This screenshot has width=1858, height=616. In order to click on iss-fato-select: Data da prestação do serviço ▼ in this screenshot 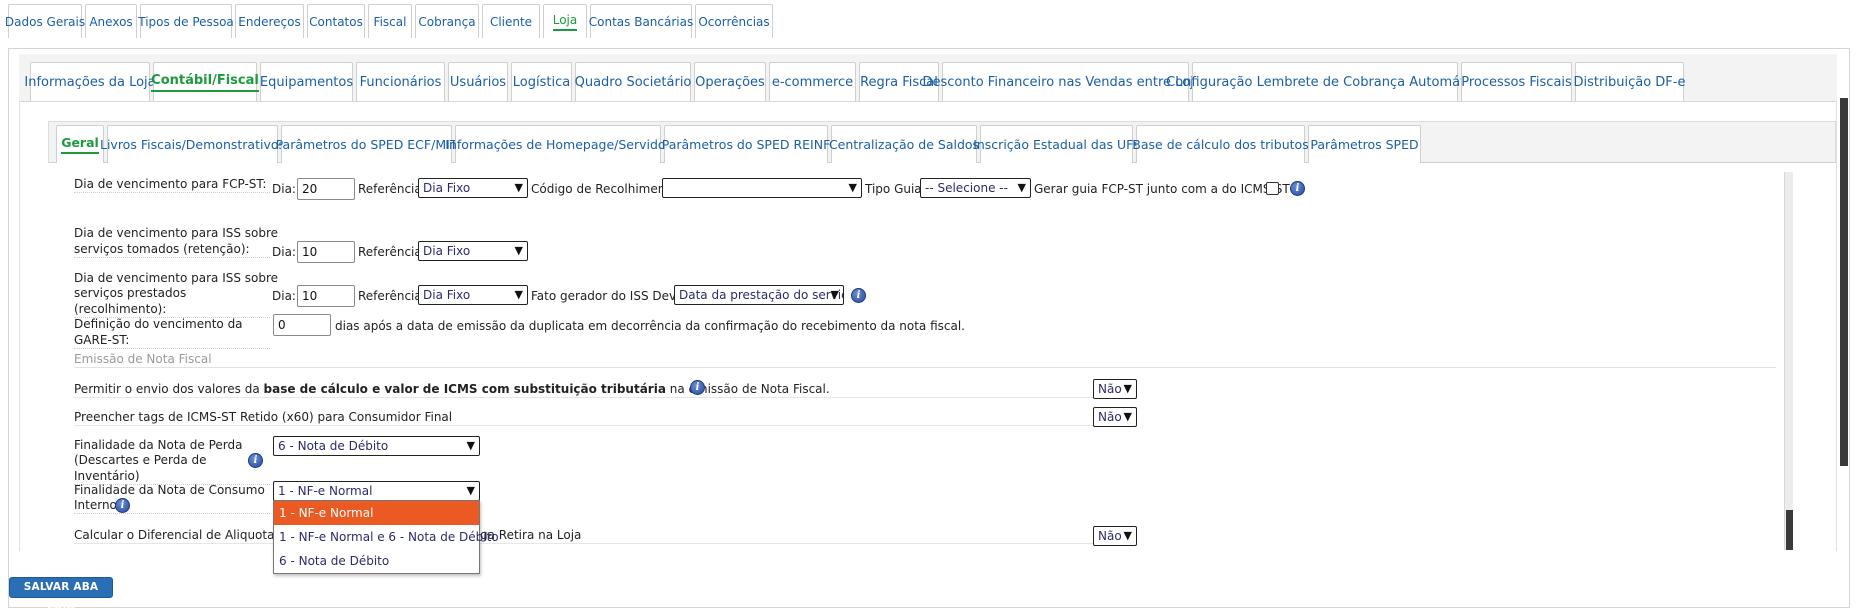, I will do `click(759, 295)`.